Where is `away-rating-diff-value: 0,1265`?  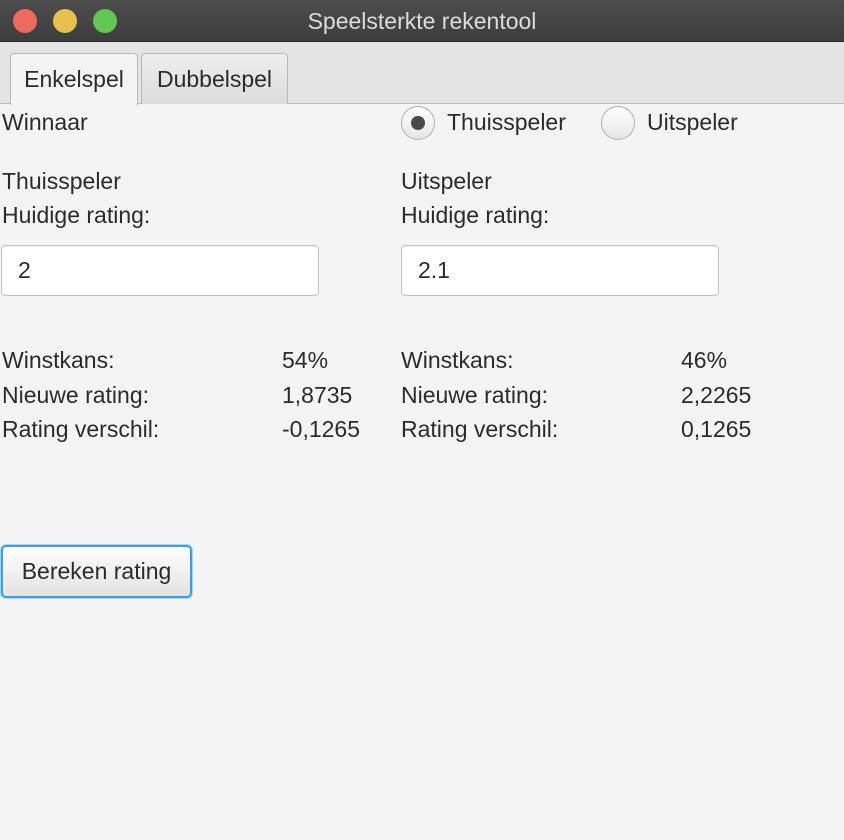 away-rating-diff-value: 0,1265 is located at coordinates (716, 429).